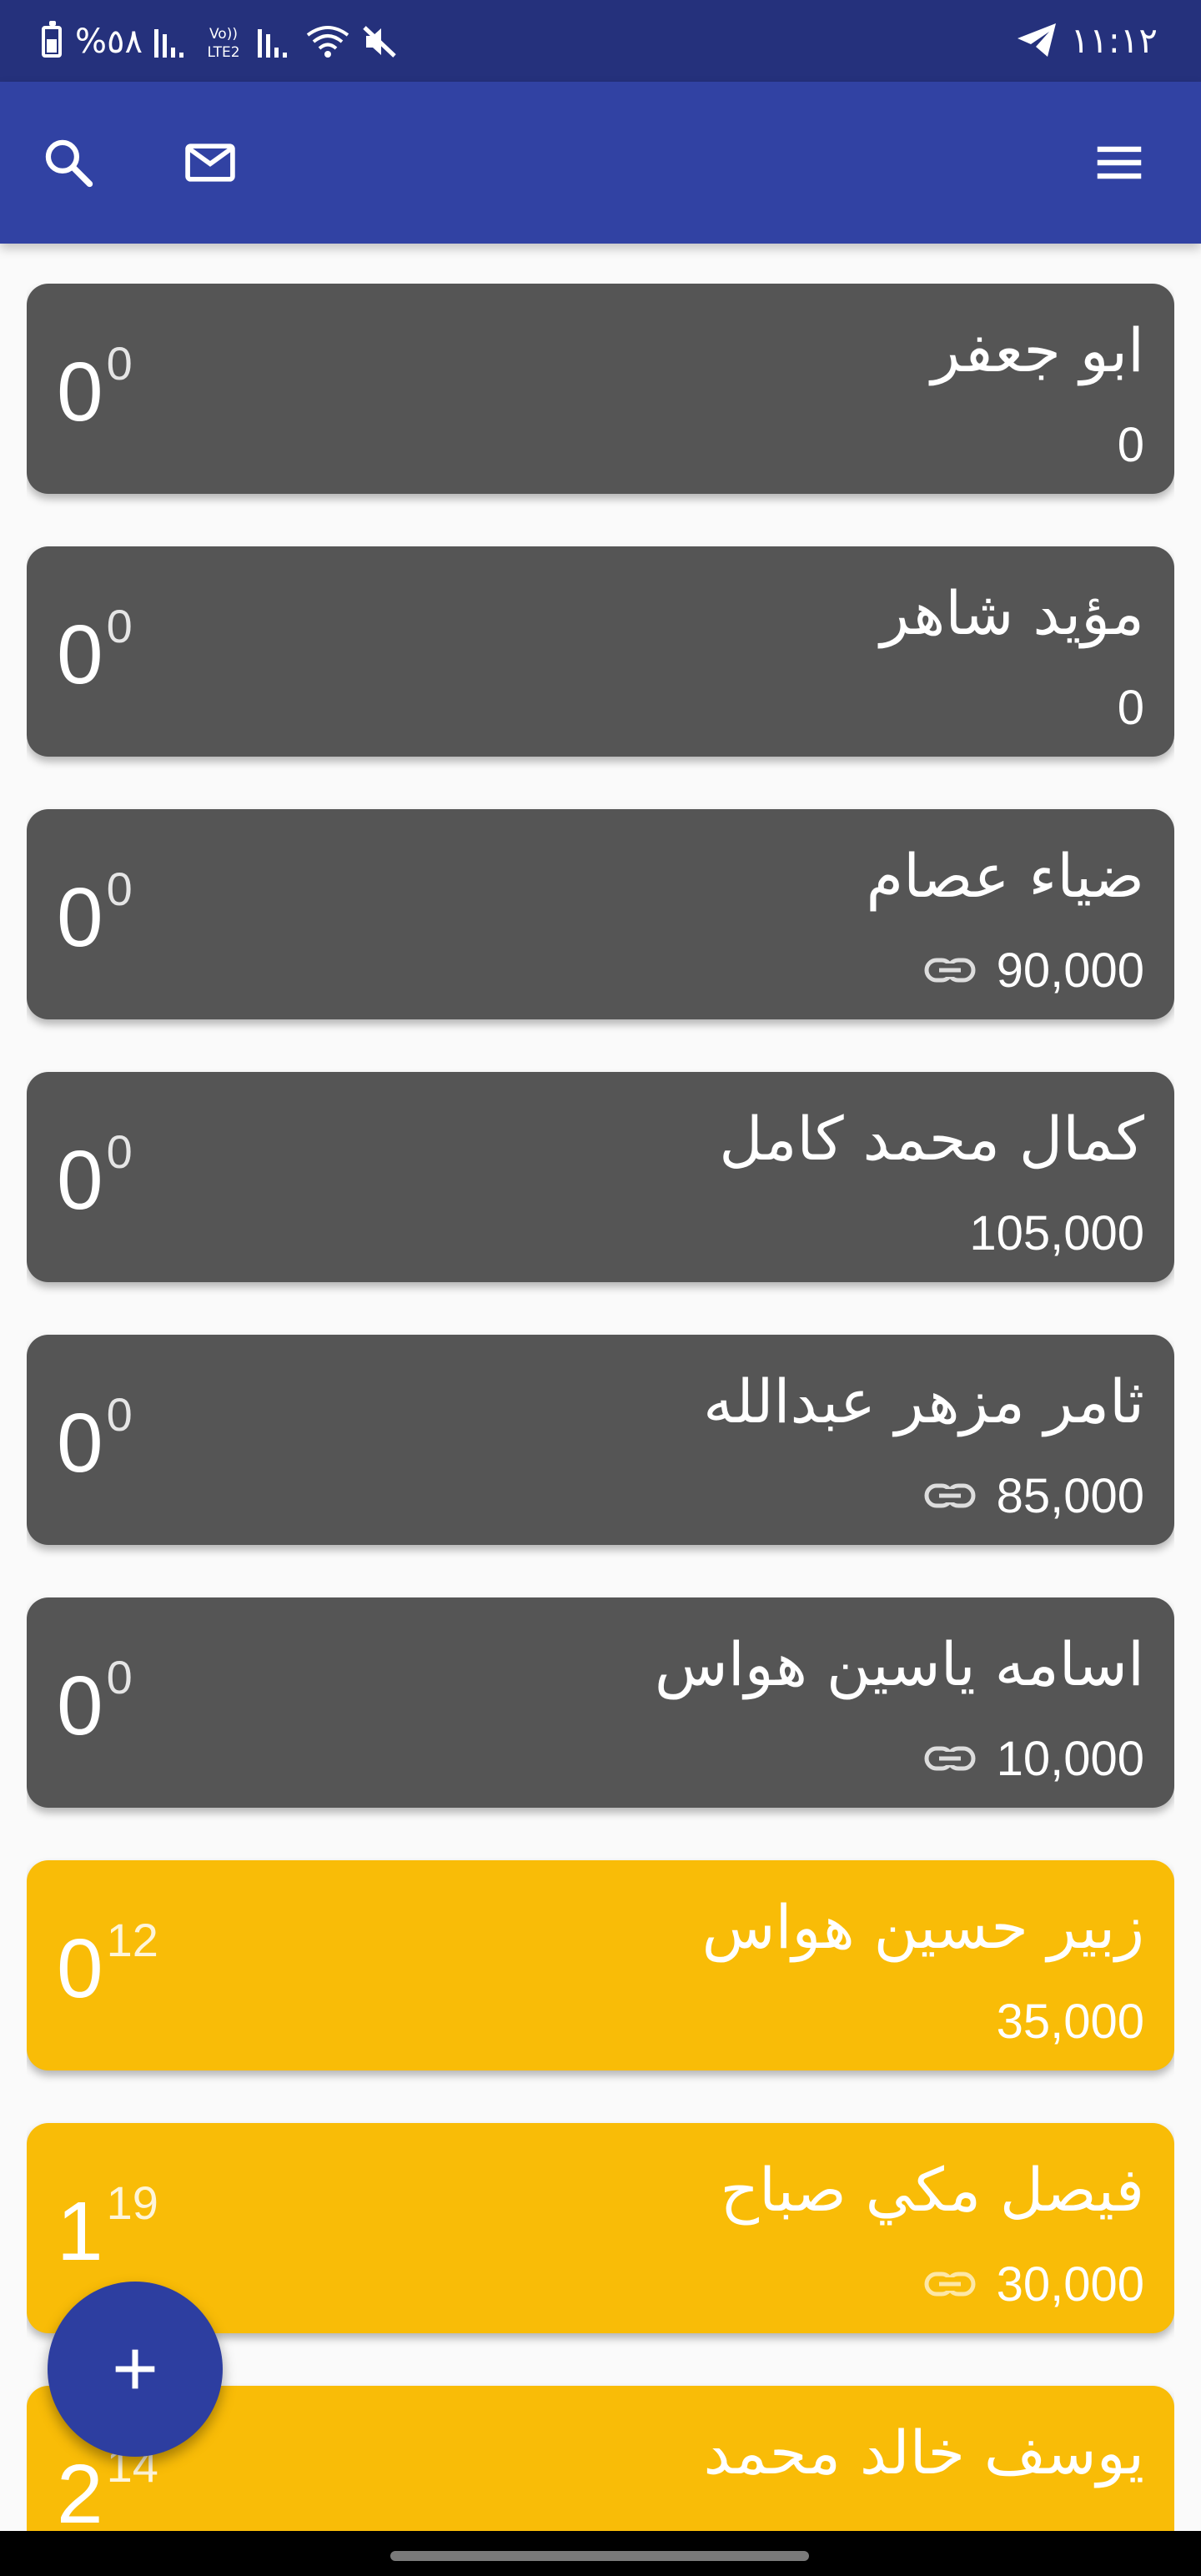 Image resolution: width=1201 pixels, height=2576 pixels. Describe the element at coordinates (380, 42) in the screenshot. I see `mute-icon` at that location.